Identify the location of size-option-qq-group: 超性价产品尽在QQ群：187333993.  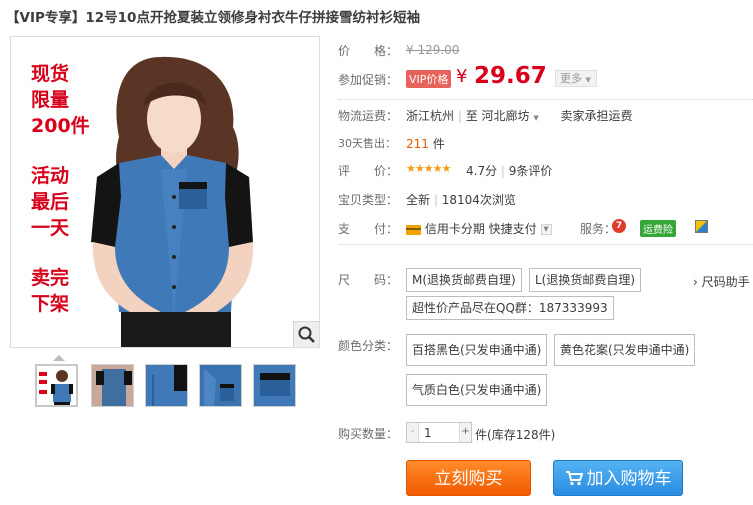
(510, 308).